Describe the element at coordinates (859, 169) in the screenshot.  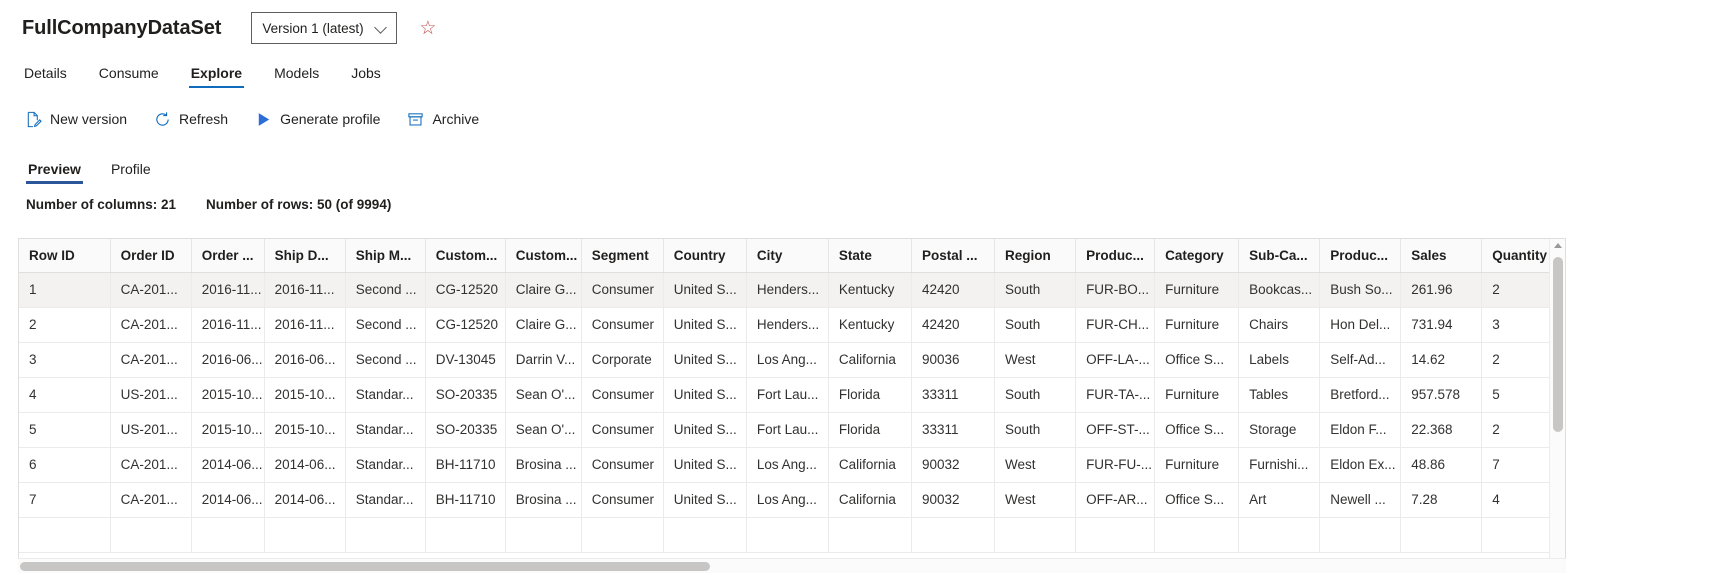
I see `preview-profile-tabs: Preview Profile` at that location.